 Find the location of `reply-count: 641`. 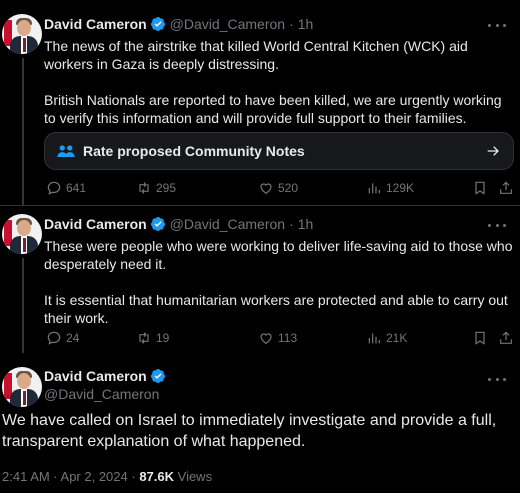

reply-count: 641 is located at coordinates (76, 188).